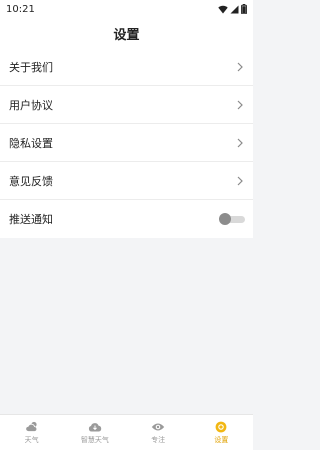 The height and width of the screenshot is (450, 320). I want to click on tab-settings: 设置, so click(221, 432).